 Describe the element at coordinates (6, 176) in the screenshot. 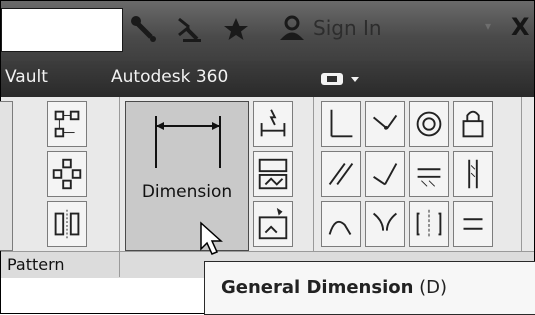

I see `ribbon-left-edge` at that location.